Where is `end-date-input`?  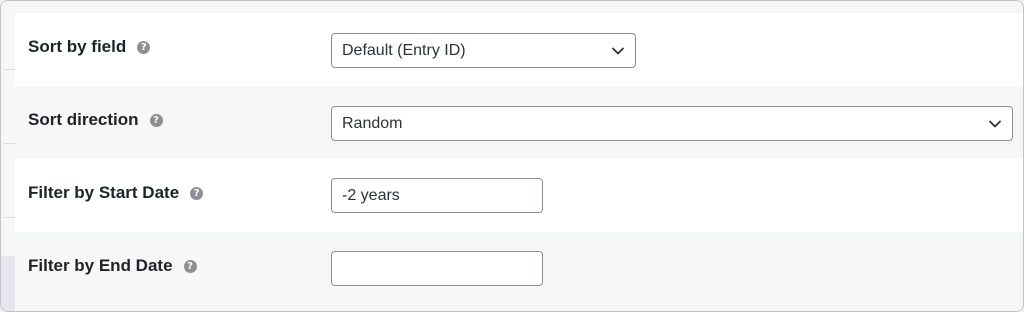
end-date-input is located at coordinates (437, 268).